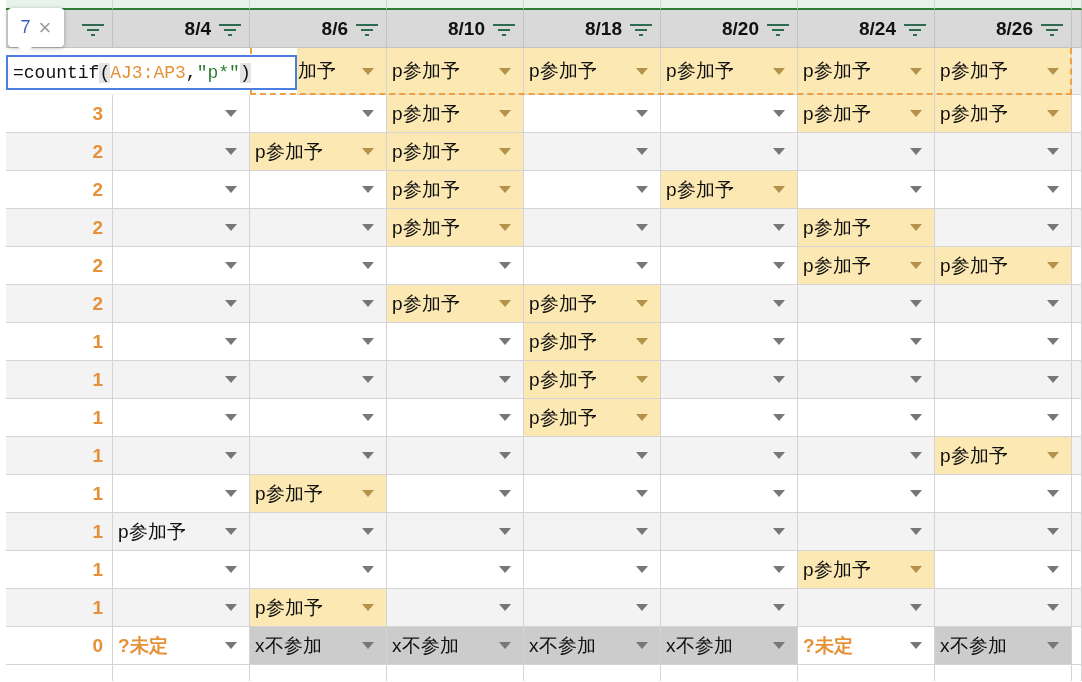 The width and height of the screenshot is (1082, 682). What do you see at coordinates (342, 71) in the screenshot?
I see `dropdown-cell: 加予` at bounding box center [342, 71].